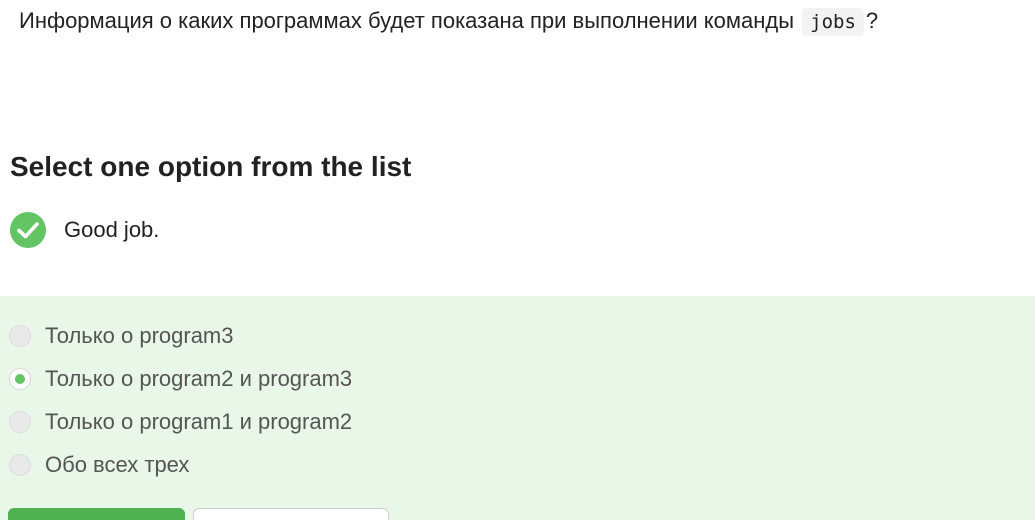 Image resolution: width=1035 pixels, height=520 pixels. Describe the element at coordinates (291, 514) in the screenshot. I see `secondary-action-button` at that location.